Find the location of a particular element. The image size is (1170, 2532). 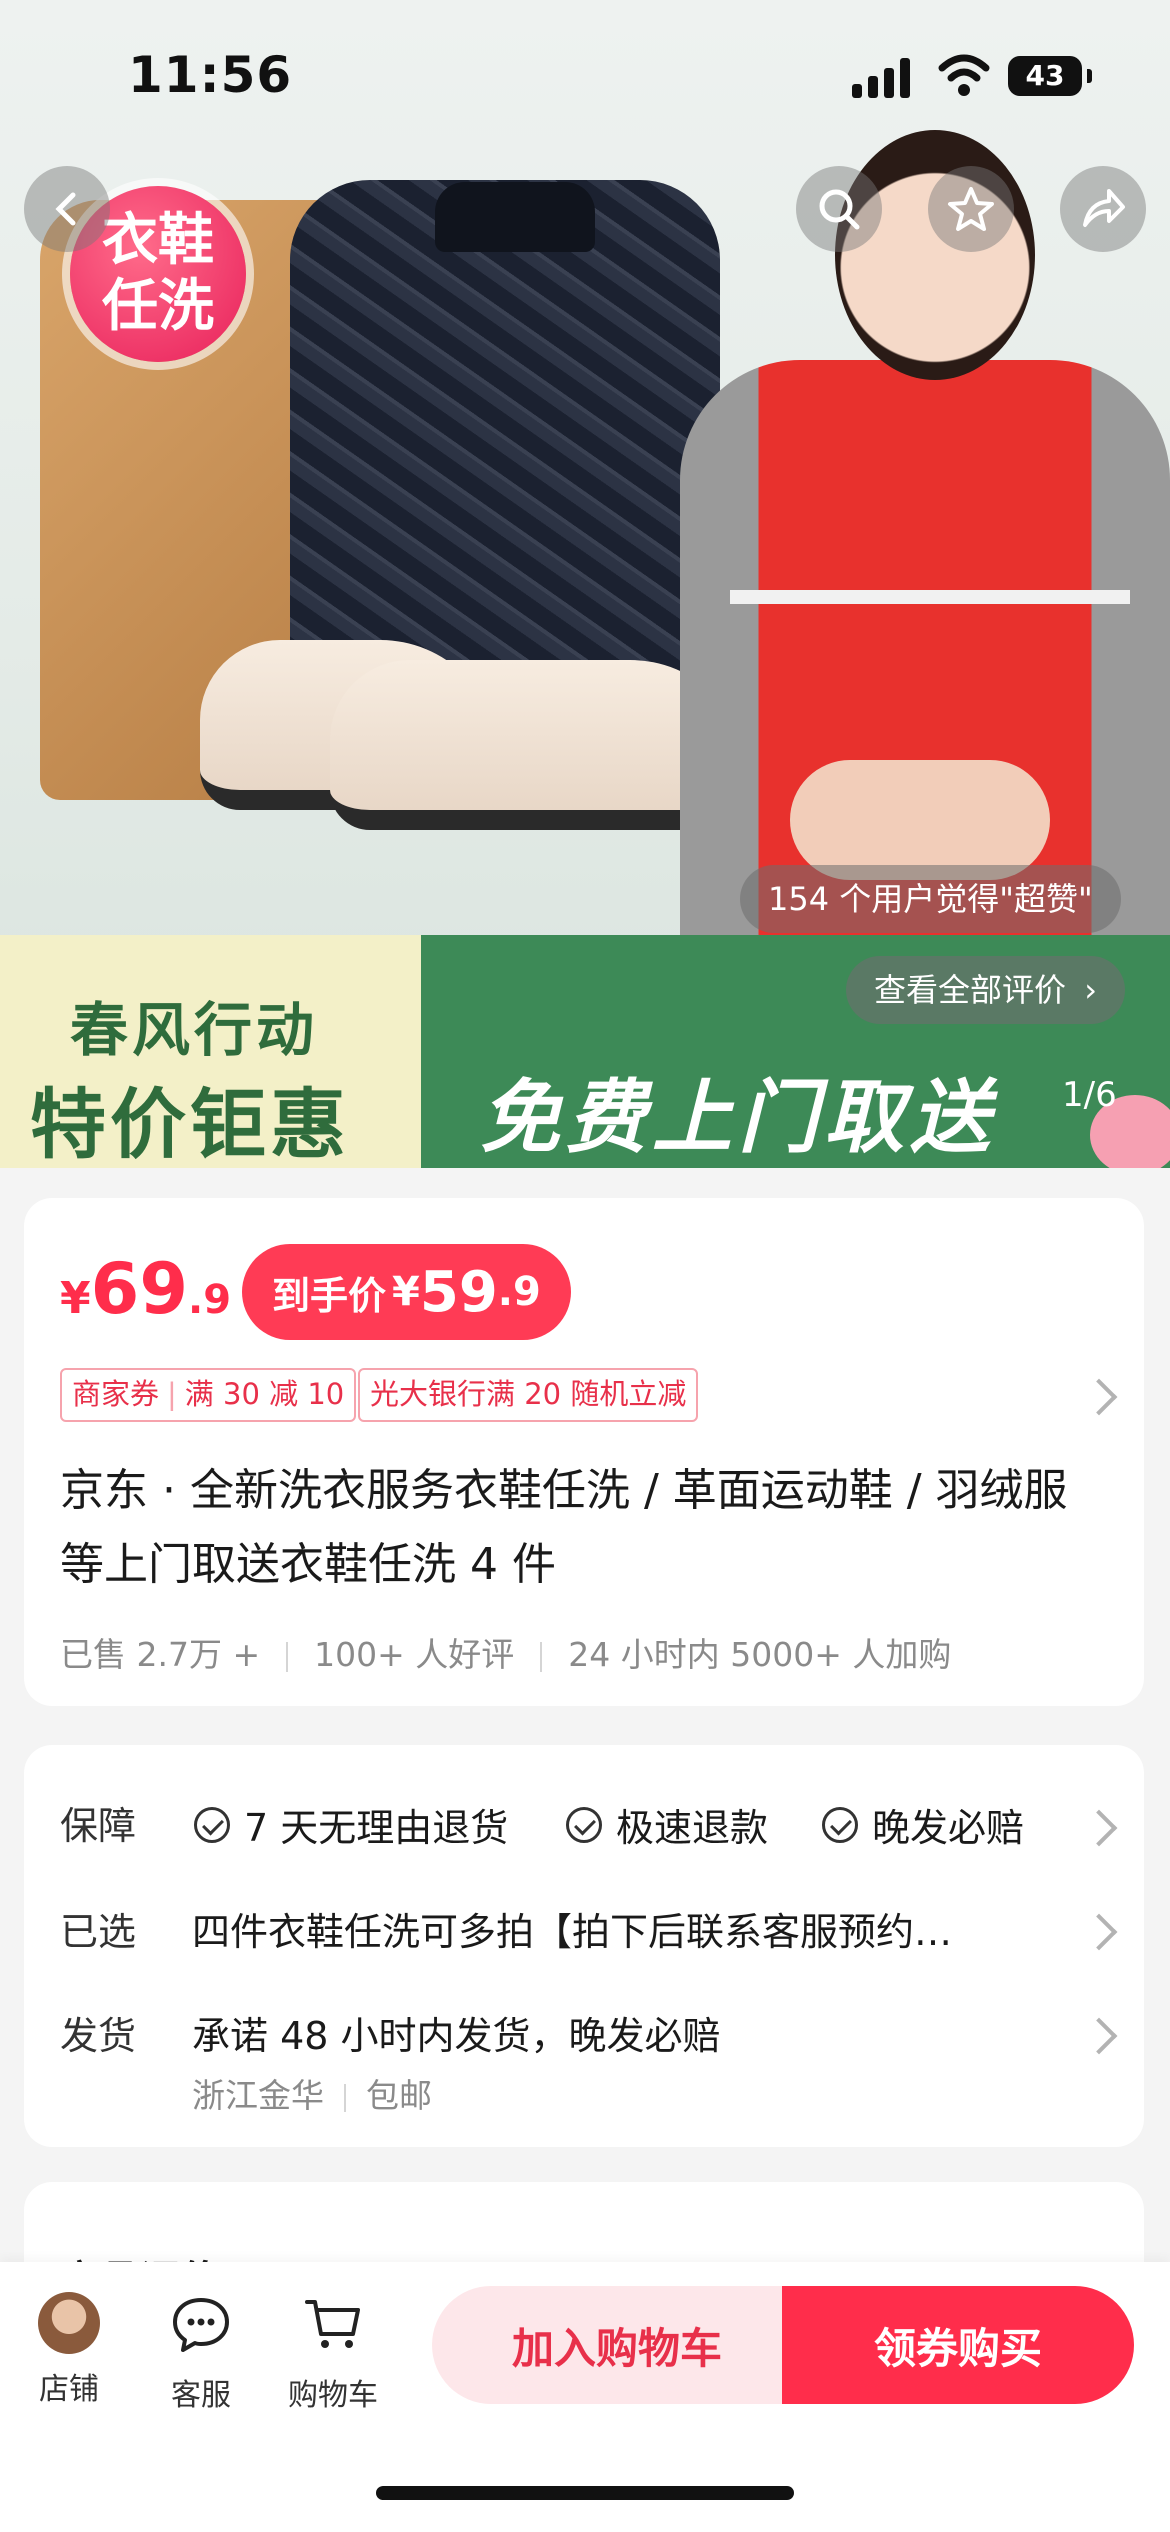

customer-service-button: 客服 is located at coordinates (201, 2353).